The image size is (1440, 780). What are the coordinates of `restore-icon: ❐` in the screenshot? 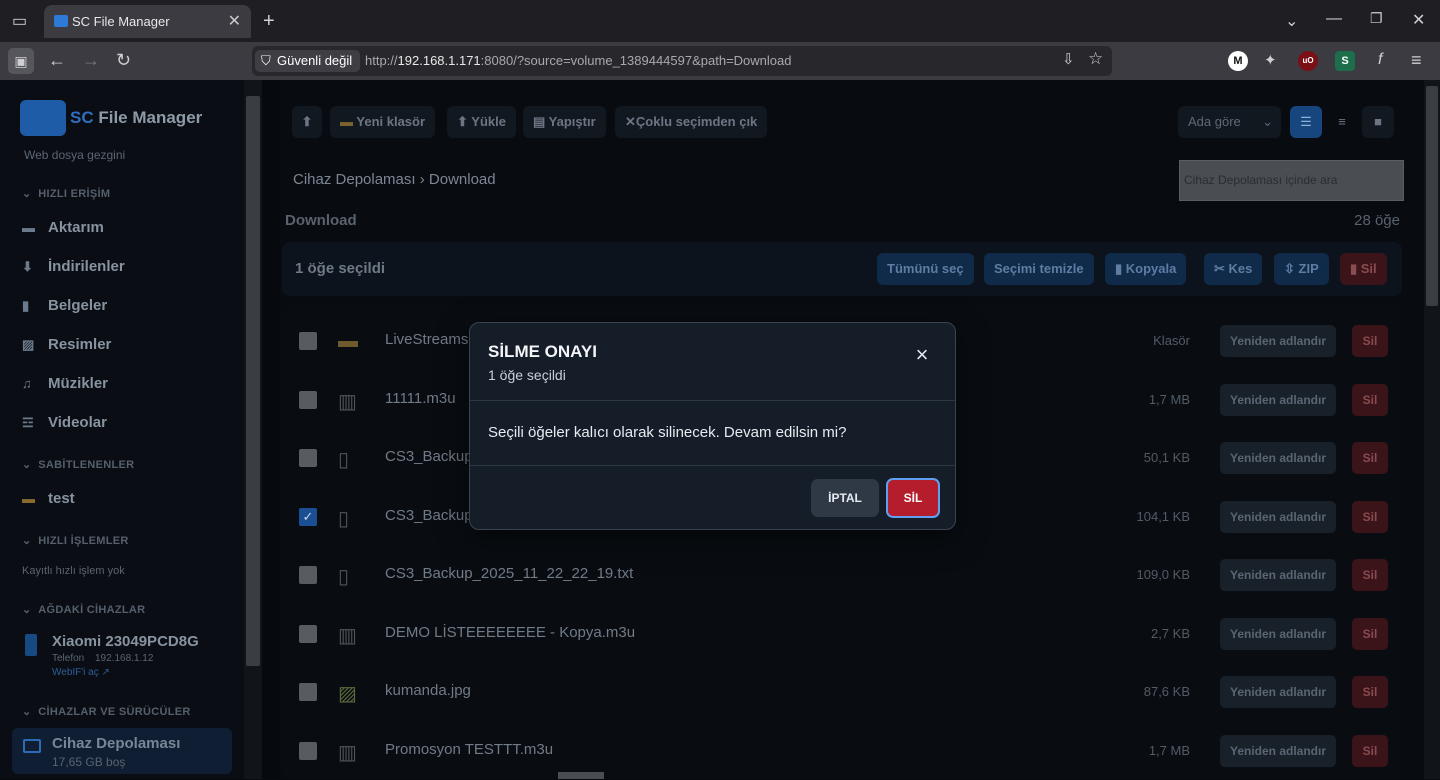 It's located at (1376, 18).